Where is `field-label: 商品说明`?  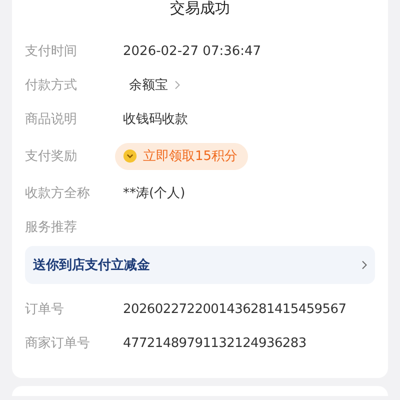 field-label: 商品说明 is located at coordinates (51, 119).